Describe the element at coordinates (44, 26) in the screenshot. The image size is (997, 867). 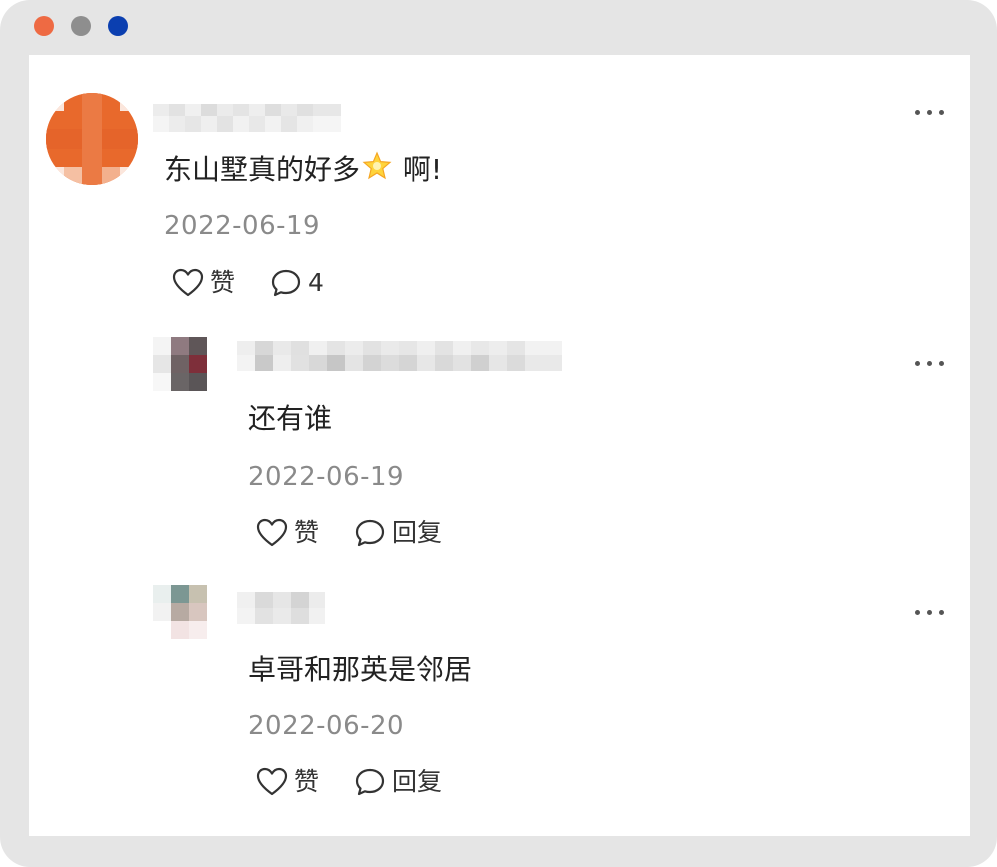
I see `close-window-button` at that location.